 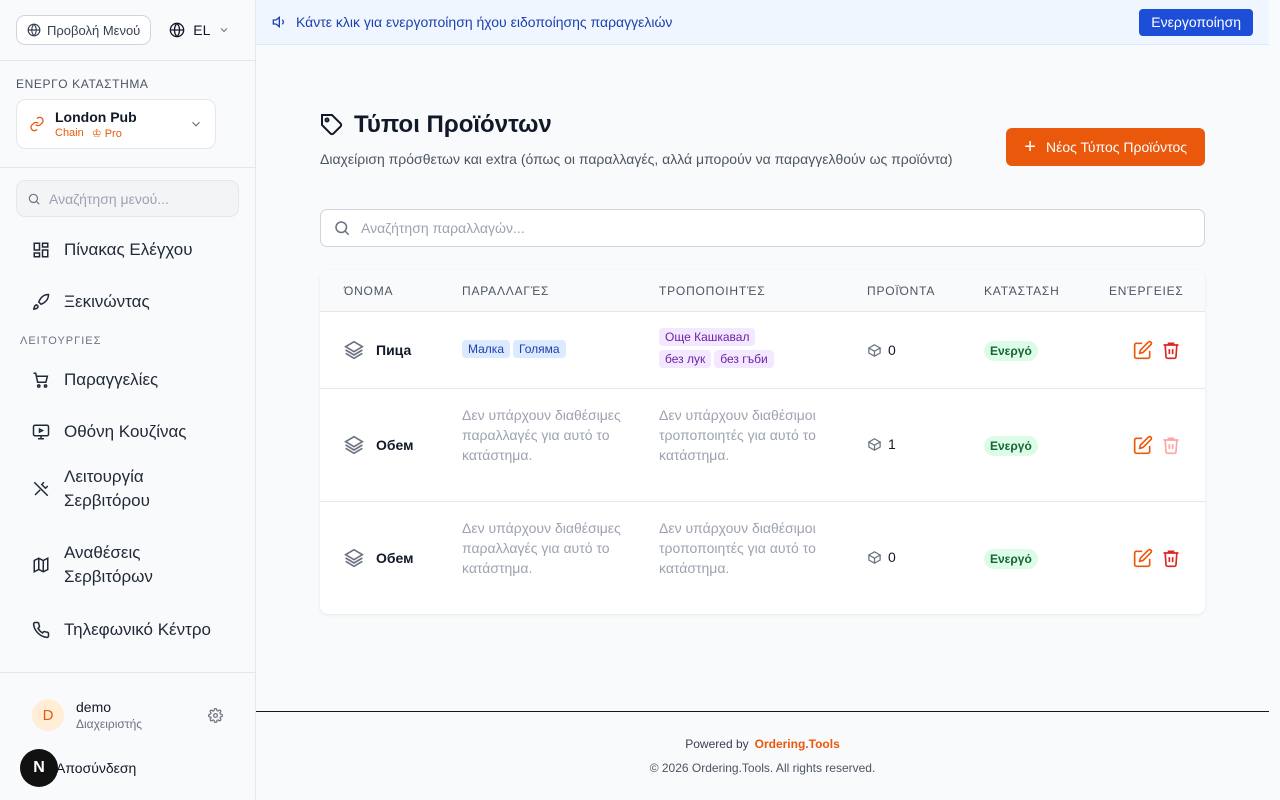 What do you see at coordinates (107, 488) in the screenshot?
I see `sidebar-item-label: Λειτουργία Σερβιτόρου` at bounding box center [107, 488].